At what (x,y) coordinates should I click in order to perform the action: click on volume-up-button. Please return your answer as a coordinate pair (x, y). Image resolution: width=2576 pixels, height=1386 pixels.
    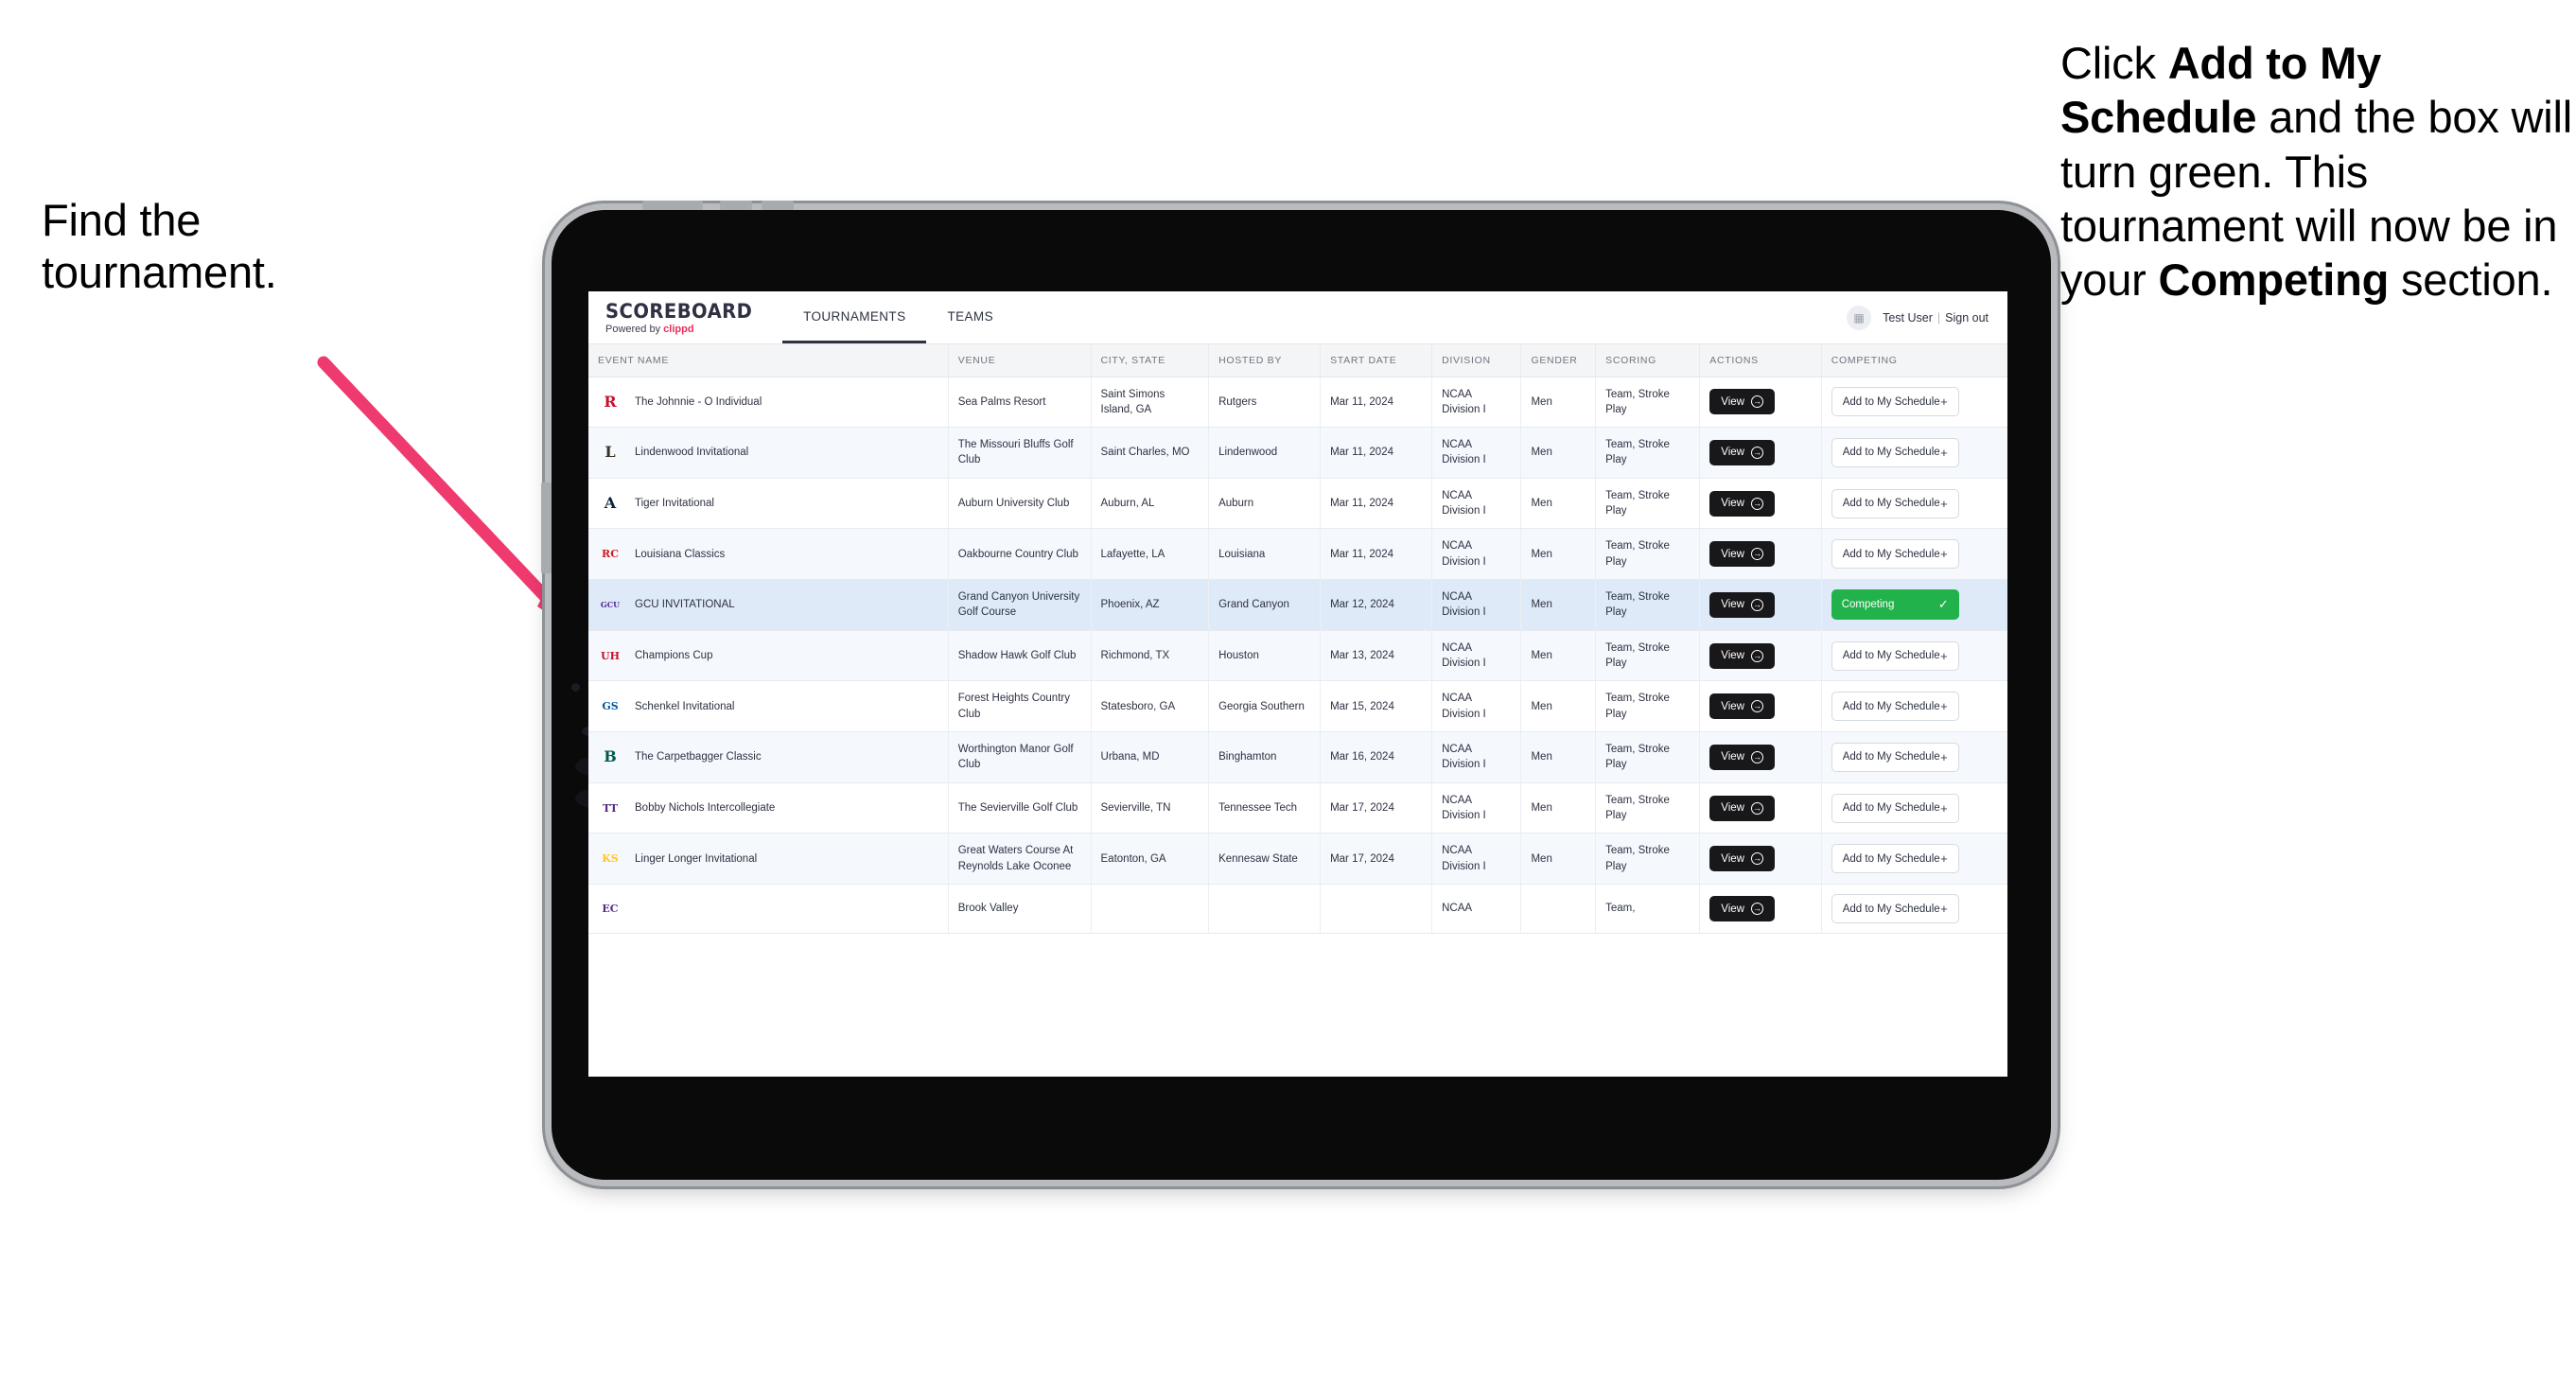
    Looking at the image, I should click on (736, 205).